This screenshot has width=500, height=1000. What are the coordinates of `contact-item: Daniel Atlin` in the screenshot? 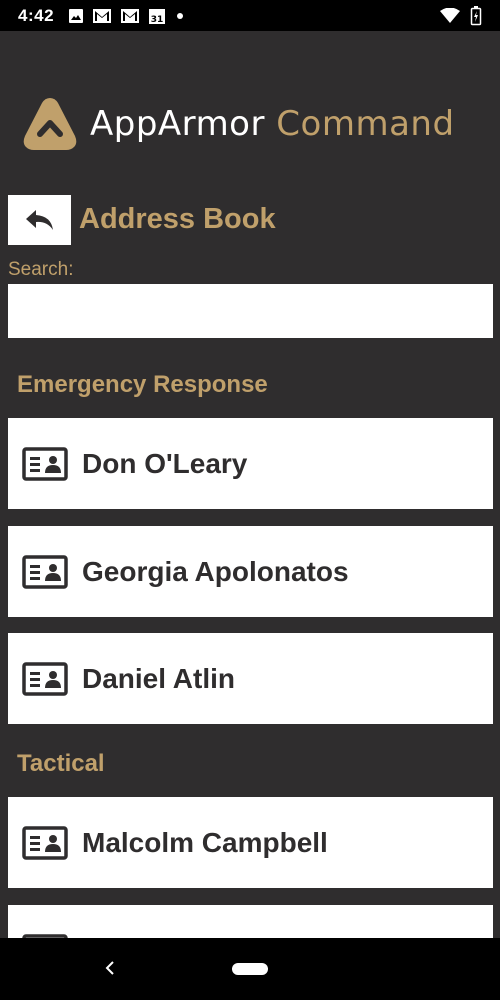 It's located at (250, 678).